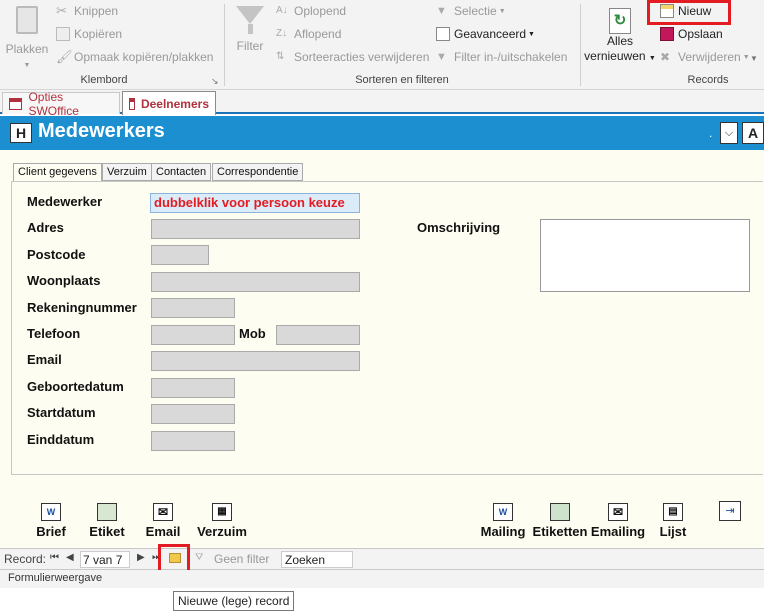 The height and width of the screenshot is (613, 764). Describe the element at coordinates (754, 58) in the screenshot. I see `more-icon: ▼` at that location.